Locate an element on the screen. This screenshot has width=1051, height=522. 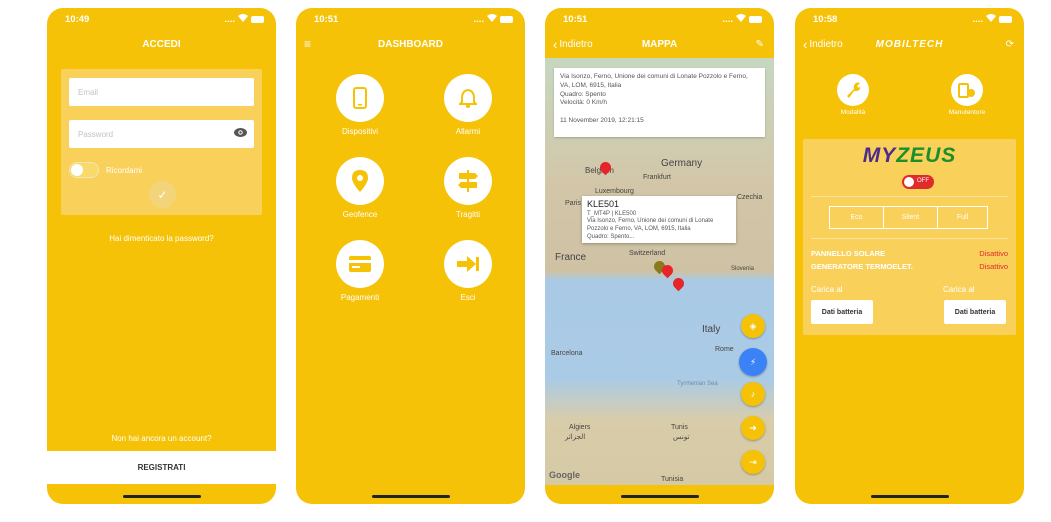
home-indicator is located at coordinates (161, 496).